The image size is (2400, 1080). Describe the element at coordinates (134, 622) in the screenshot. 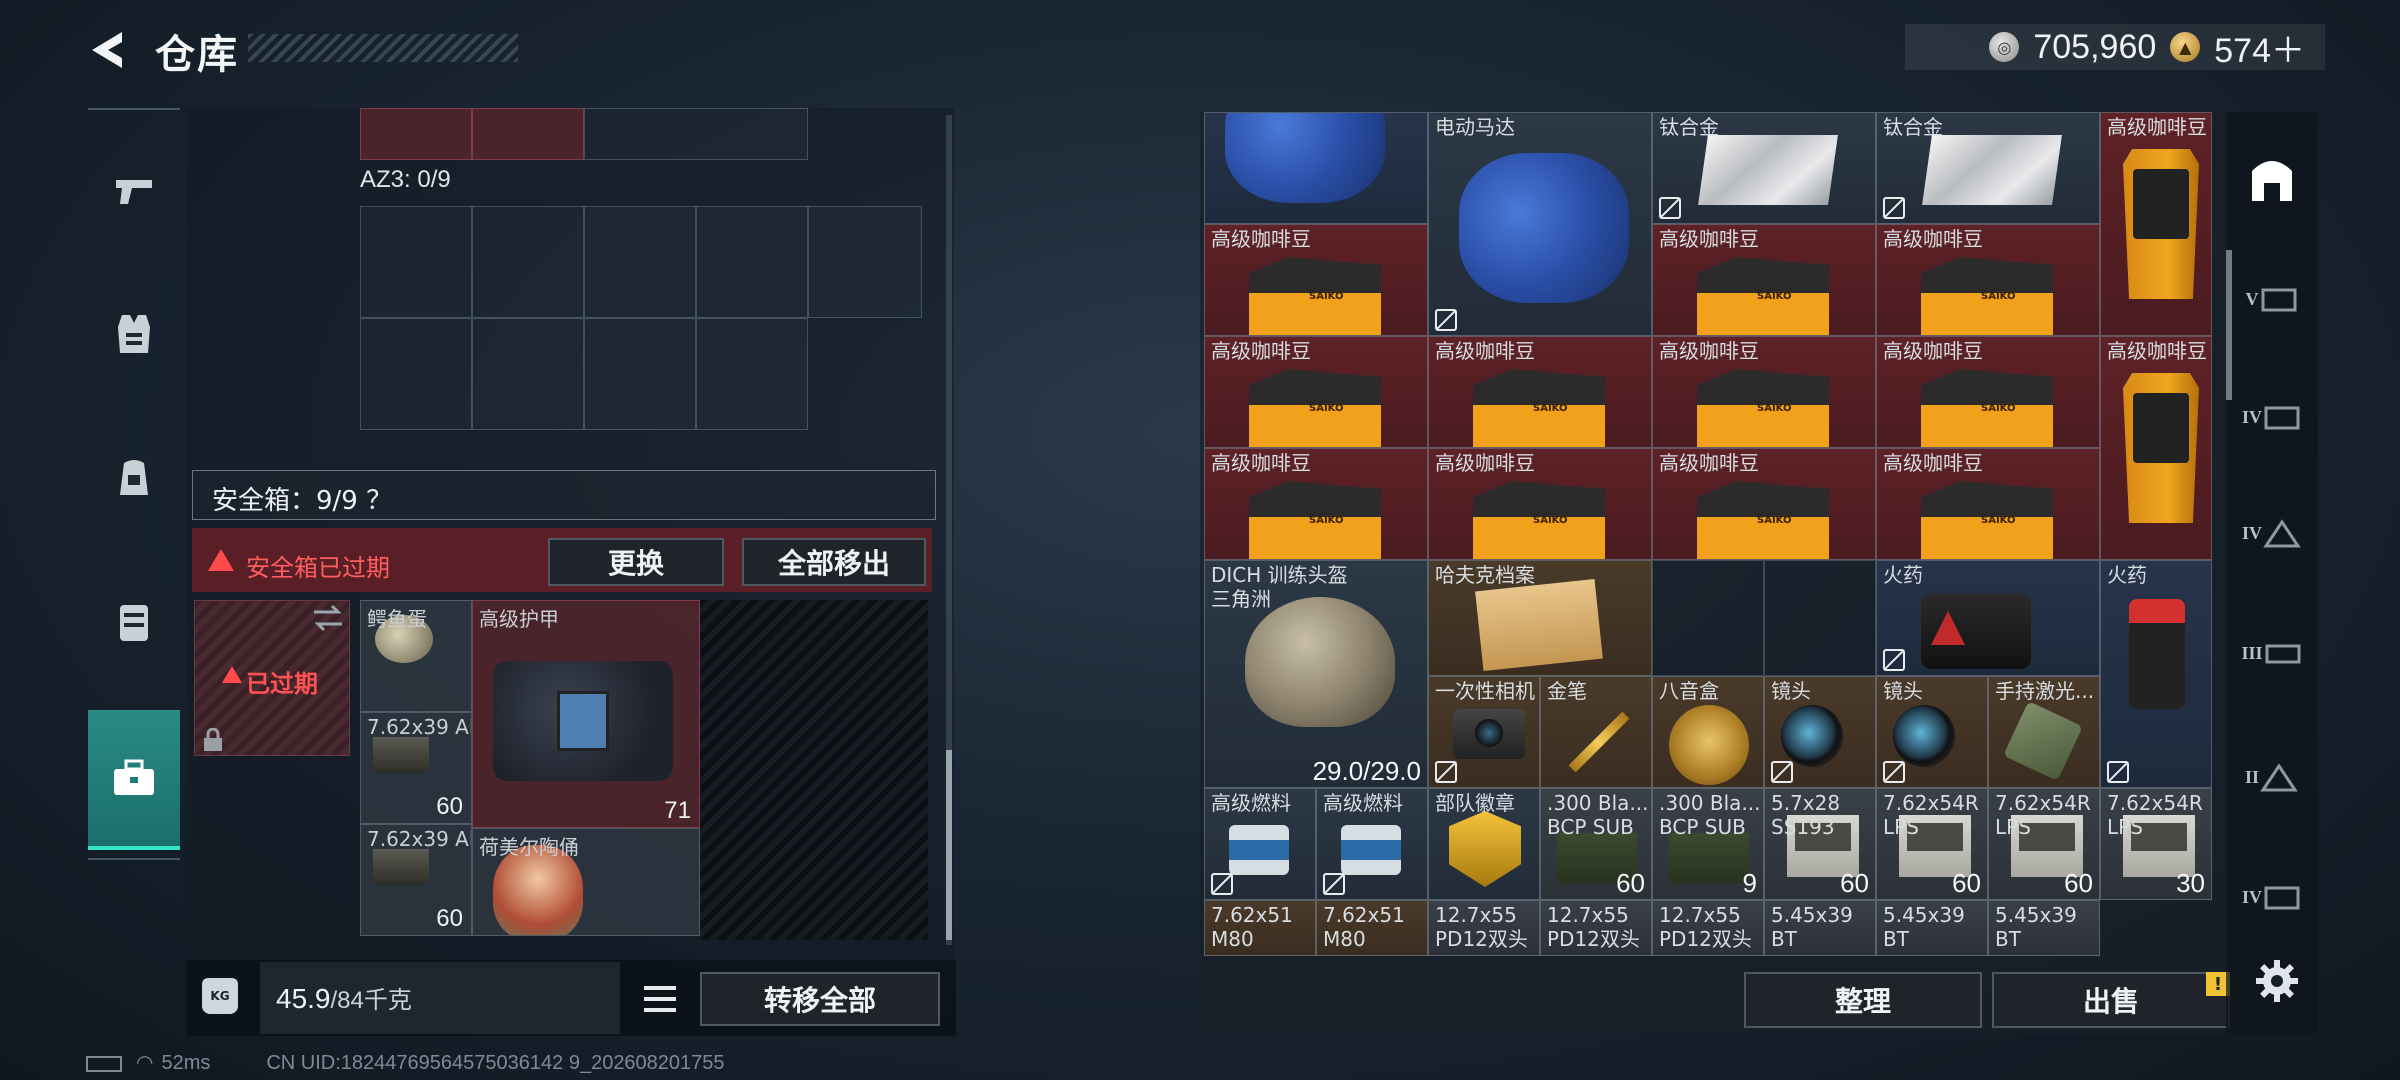

I see `nav-rig` at that location.